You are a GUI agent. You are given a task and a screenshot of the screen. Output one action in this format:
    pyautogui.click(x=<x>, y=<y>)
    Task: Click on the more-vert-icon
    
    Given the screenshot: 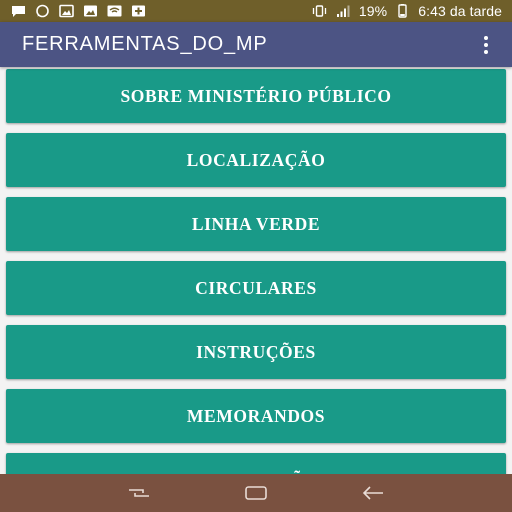 What is the action you would take?
    pyautogui.click(x=486, y=45)
    